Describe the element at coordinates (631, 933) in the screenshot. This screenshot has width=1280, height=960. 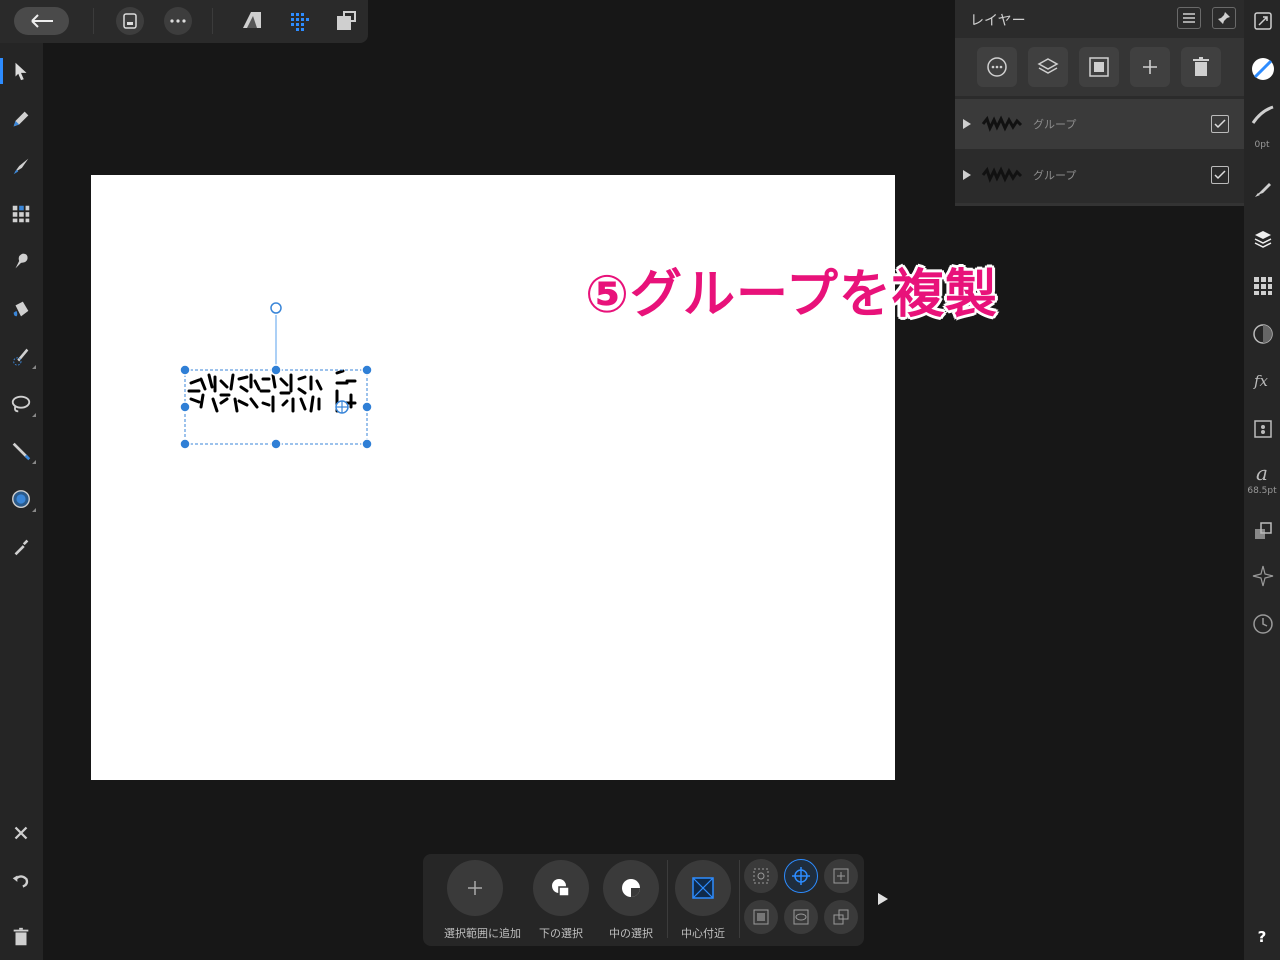
I see `select-inside-label: 中の選択` at that location.